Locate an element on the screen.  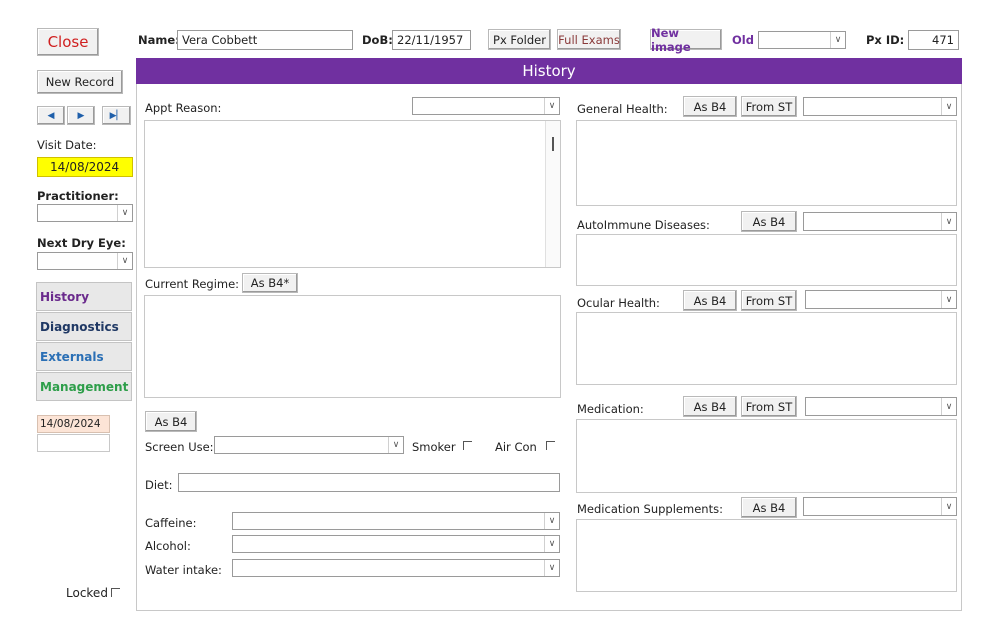
general-health-select: ∨ is located at coordinates (880, 106).